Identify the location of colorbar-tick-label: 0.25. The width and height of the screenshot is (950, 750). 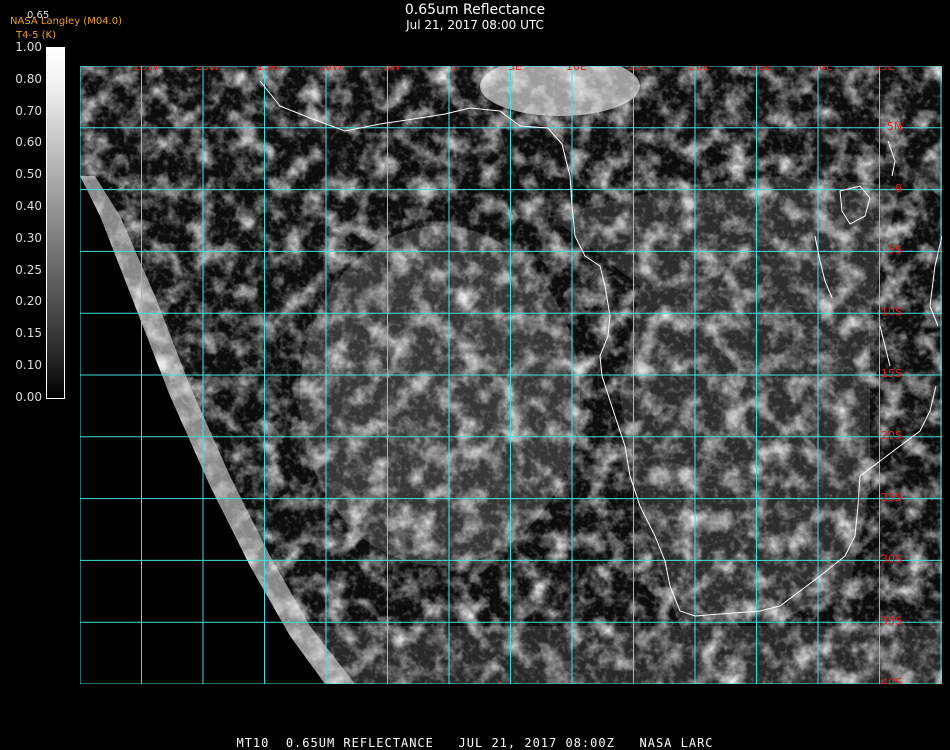
(28, 269).